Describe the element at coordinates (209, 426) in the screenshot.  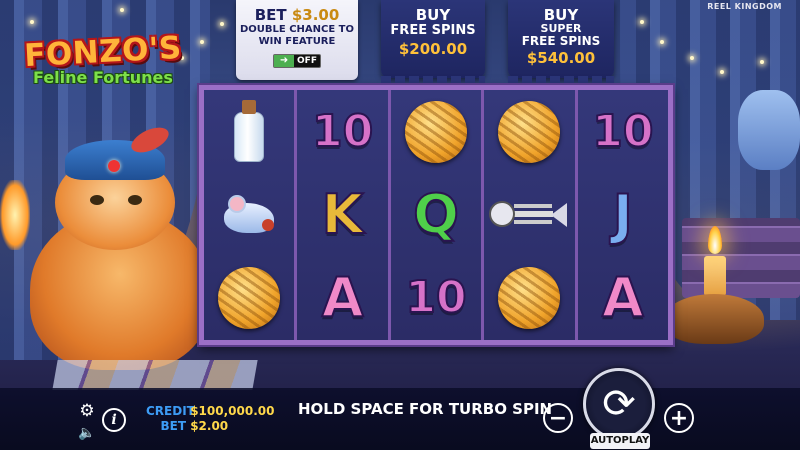
I see `bet-value: $2.00` at that location.